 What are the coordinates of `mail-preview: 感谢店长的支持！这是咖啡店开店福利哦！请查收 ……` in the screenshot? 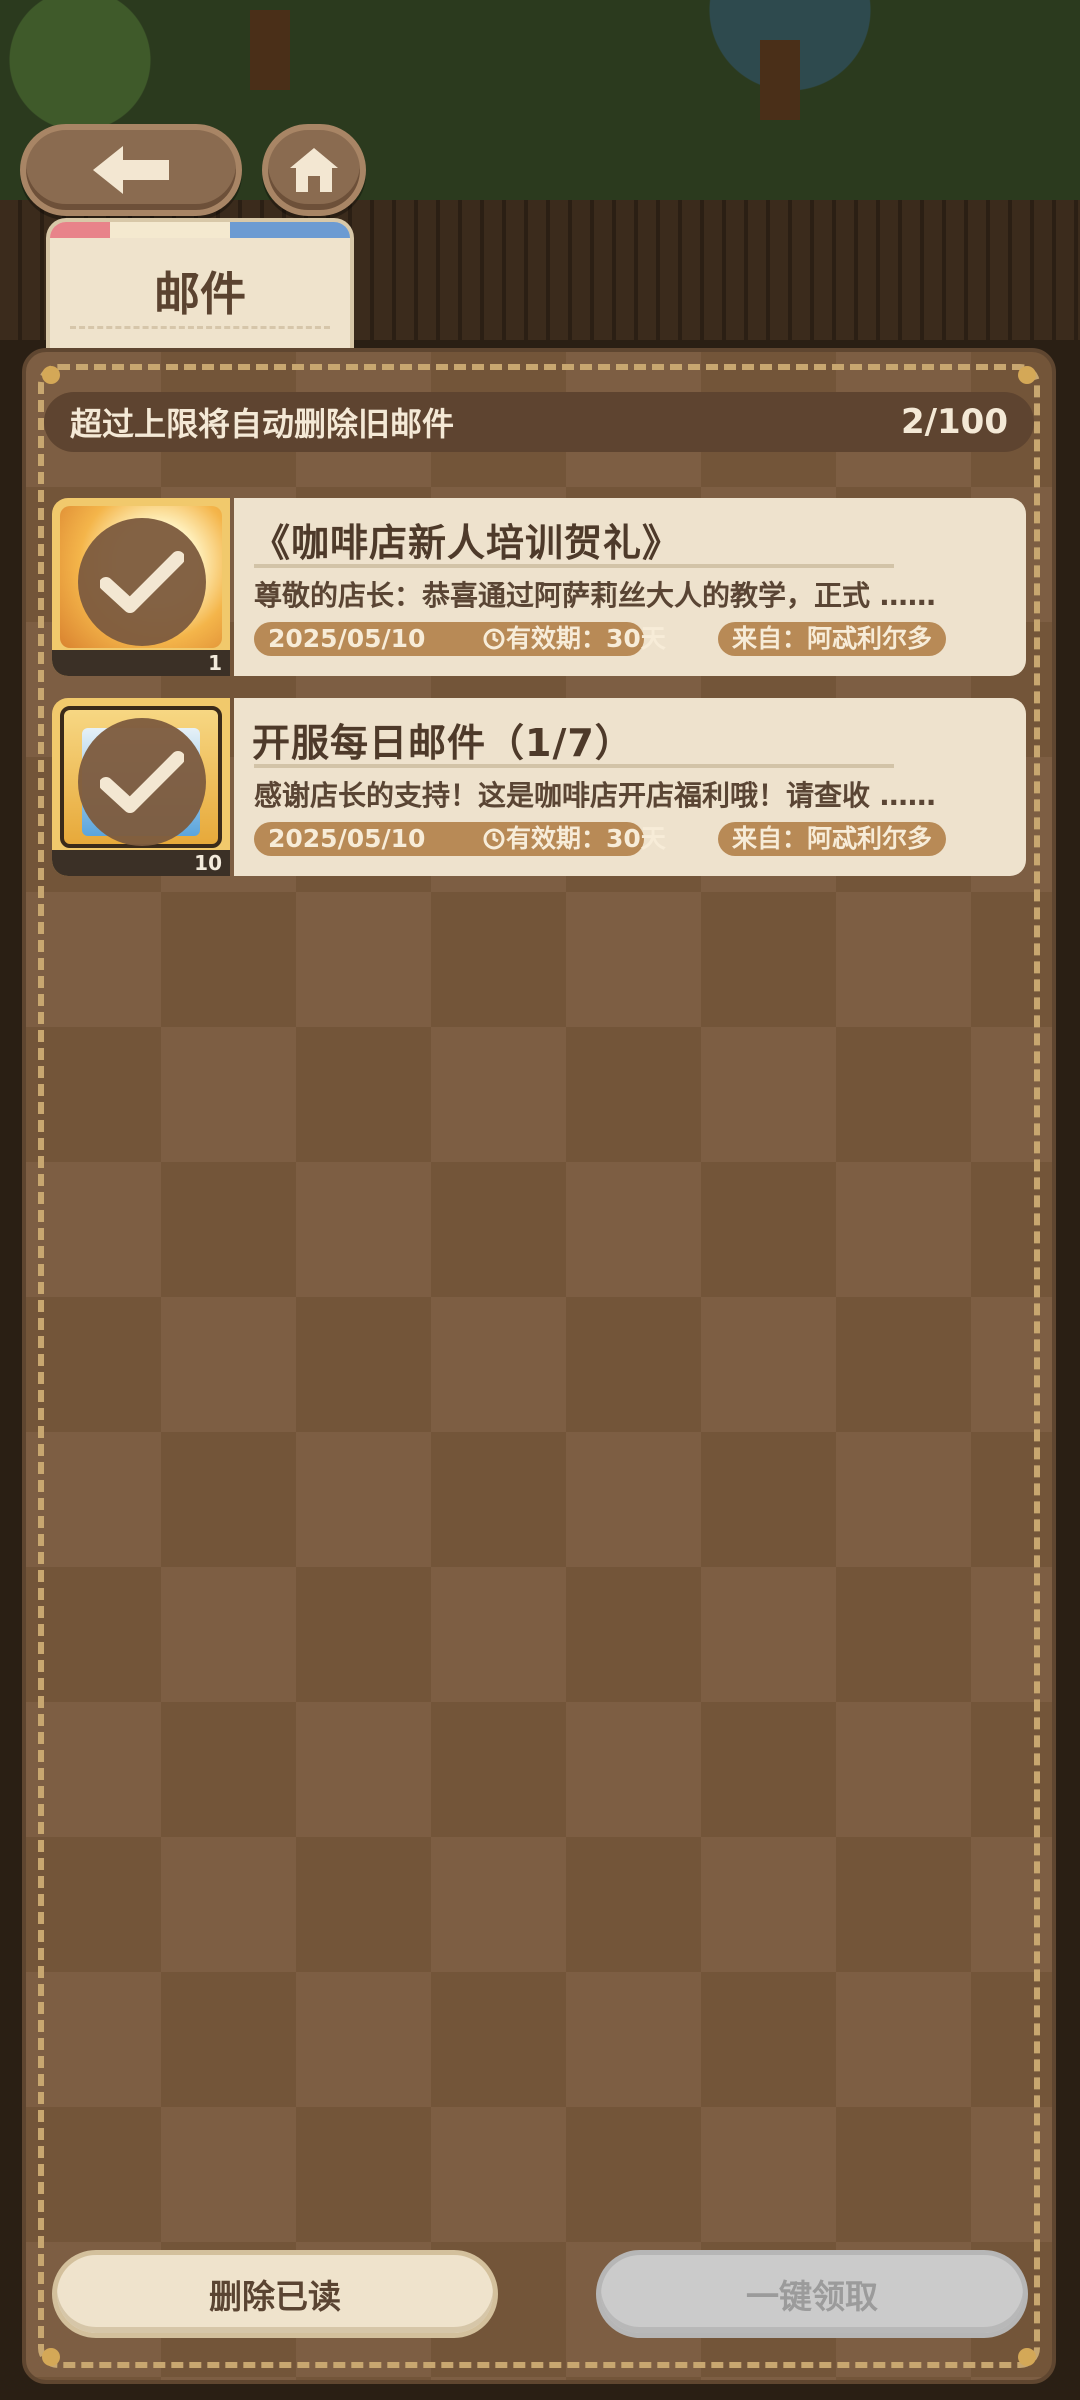 It's located at (595, 795).